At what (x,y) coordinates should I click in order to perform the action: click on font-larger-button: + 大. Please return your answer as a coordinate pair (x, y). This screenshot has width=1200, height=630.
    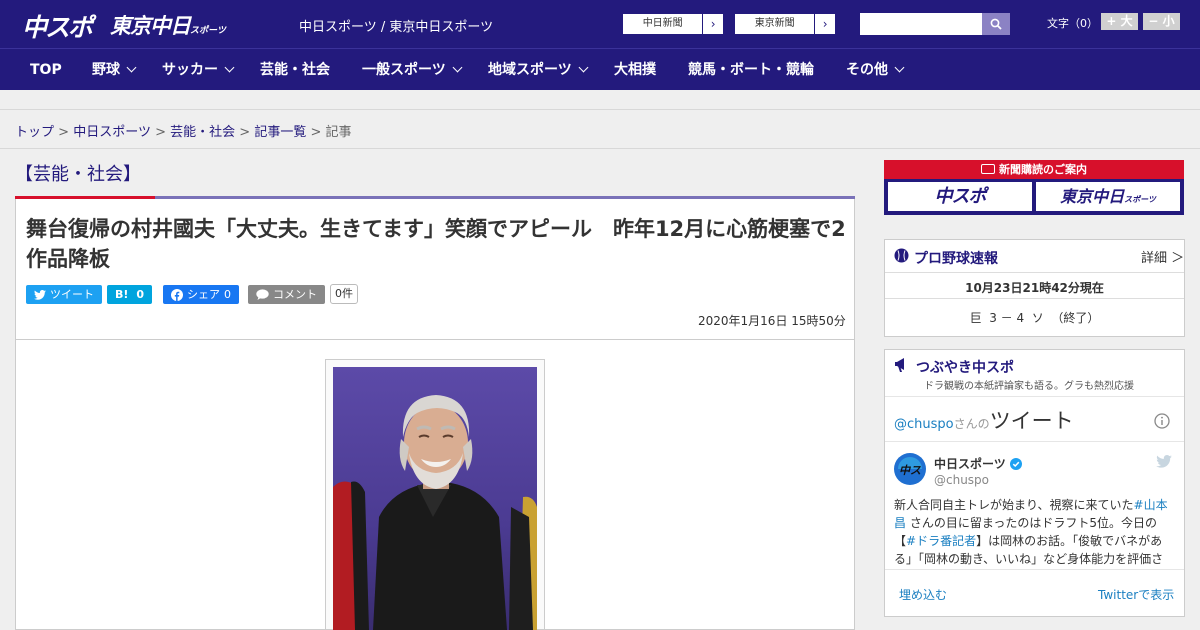
    Looking at the image, I should click on (1119, 21).